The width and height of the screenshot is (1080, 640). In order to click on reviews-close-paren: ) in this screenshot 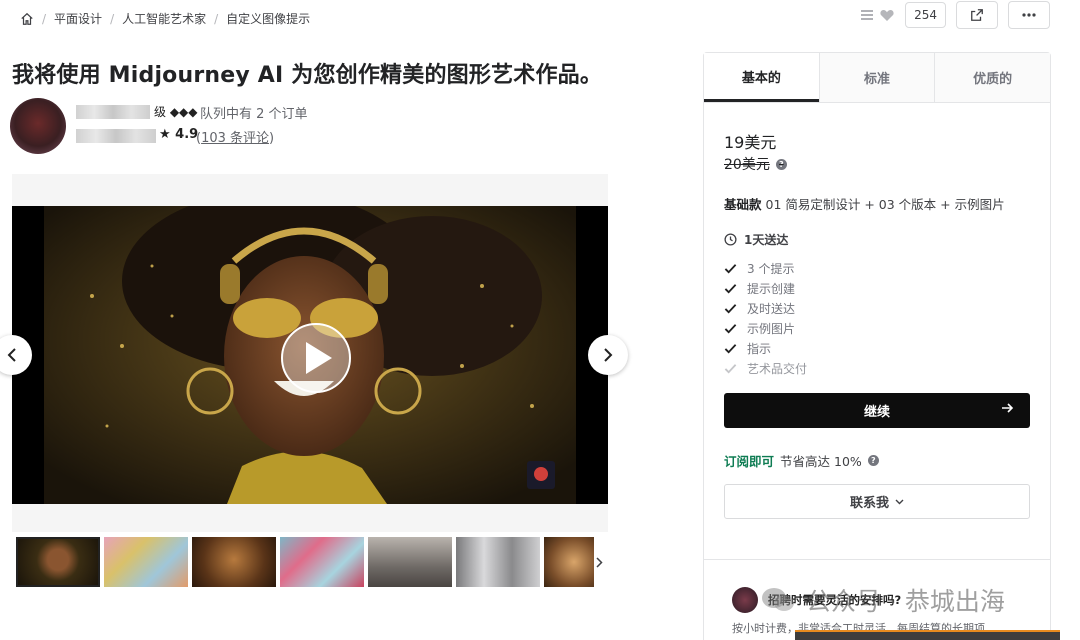, I will do `click(272, 138)`.